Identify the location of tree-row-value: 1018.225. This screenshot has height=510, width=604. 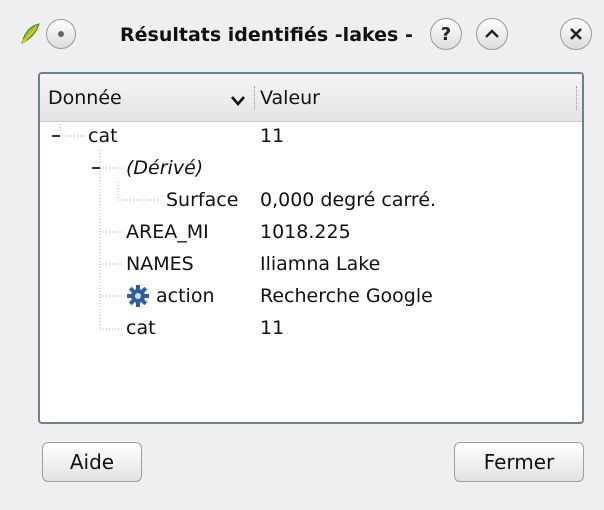
(305, 232).